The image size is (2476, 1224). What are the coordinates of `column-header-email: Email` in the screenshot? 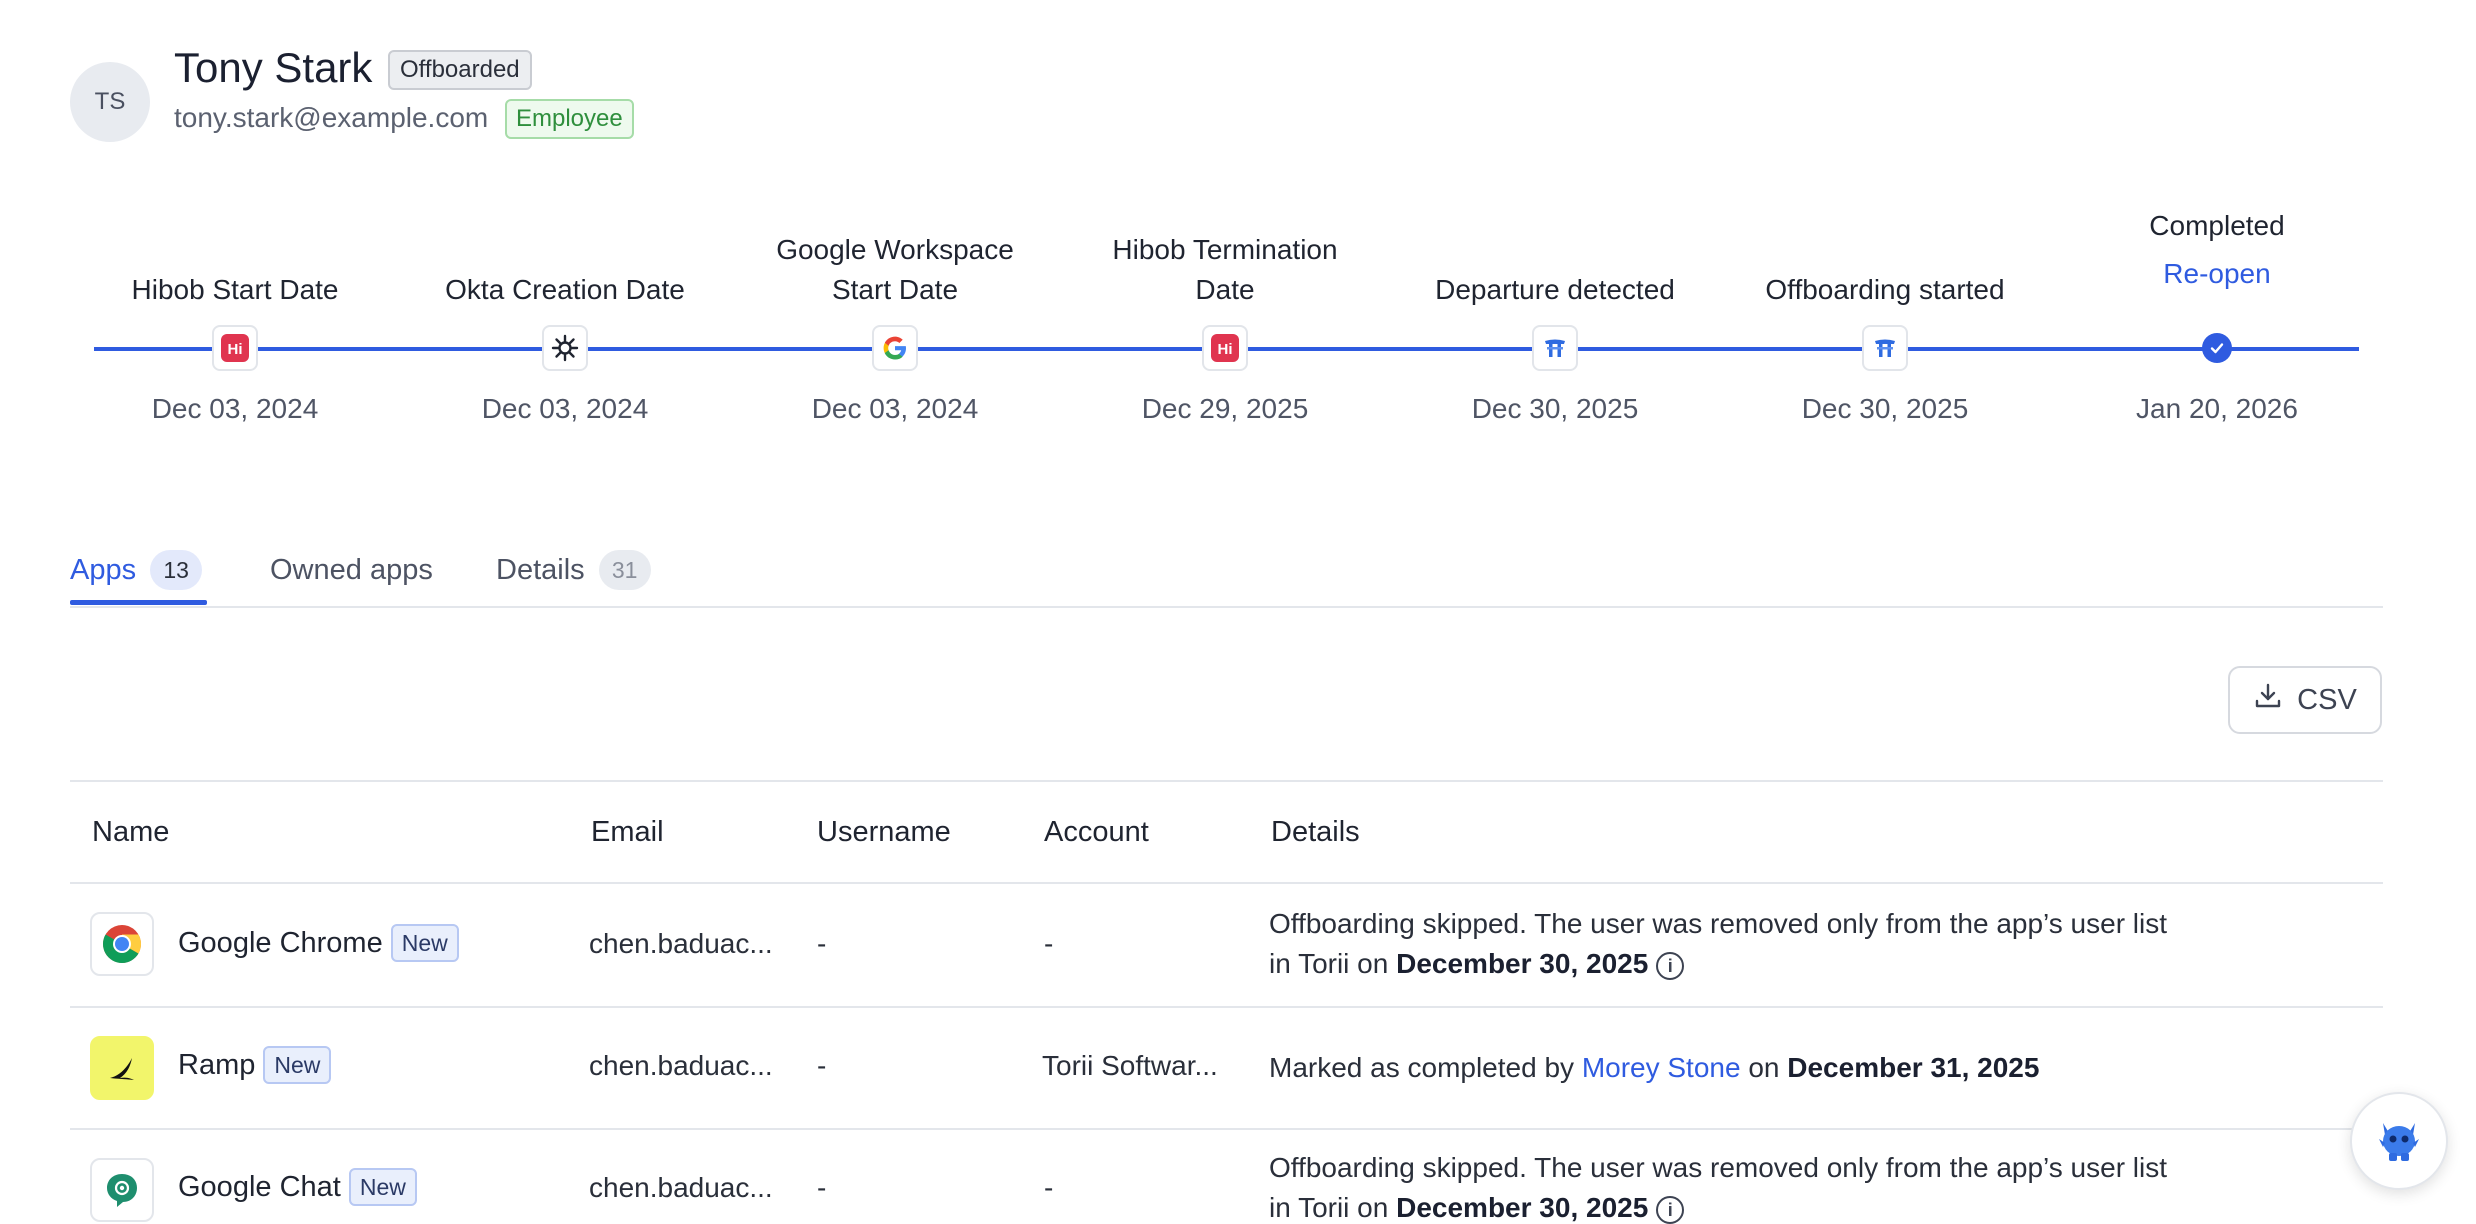 It's located at (627, 832).